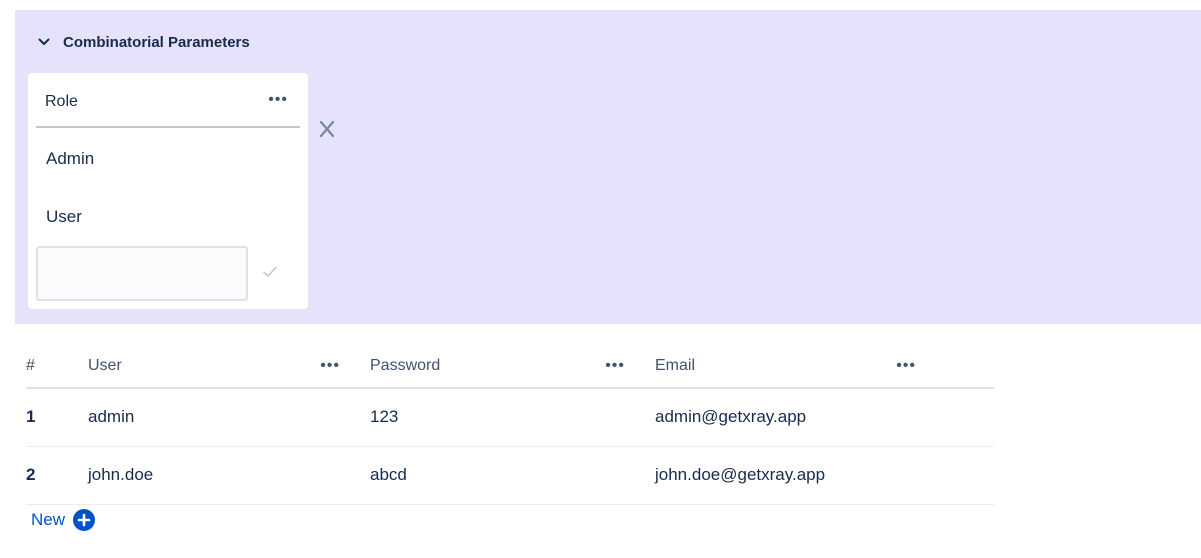 The height and width of the screenshot is (558, 1201). I want to click on parameter-name: Role, so click(61, 102).